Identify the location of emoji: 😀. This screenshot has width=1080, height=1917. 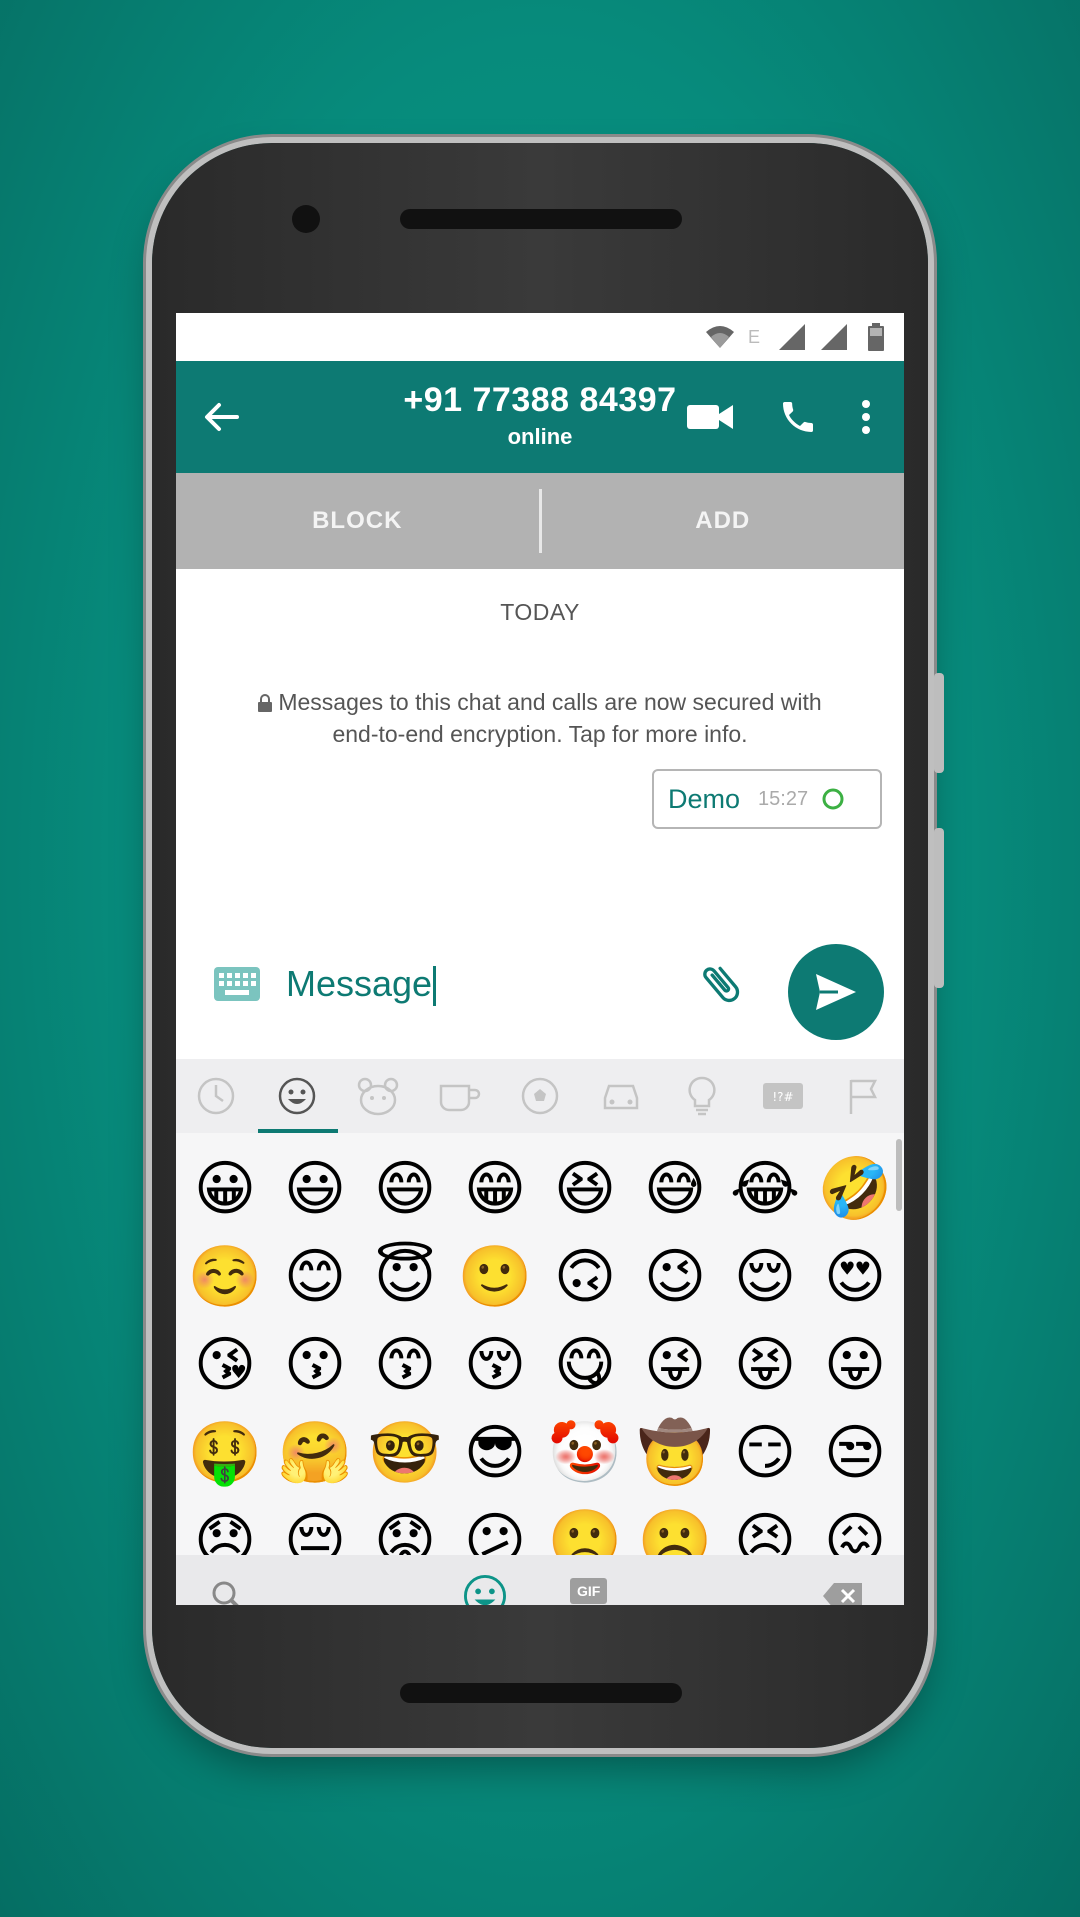
(225, 1189).